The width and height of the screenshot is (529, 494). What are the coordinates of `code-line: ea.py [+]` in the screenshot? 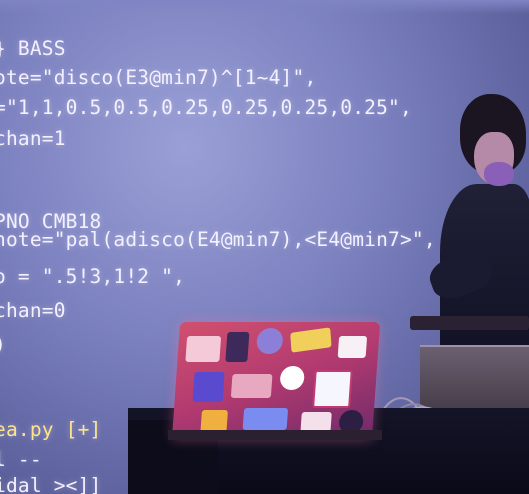 It's located at (51, 429).